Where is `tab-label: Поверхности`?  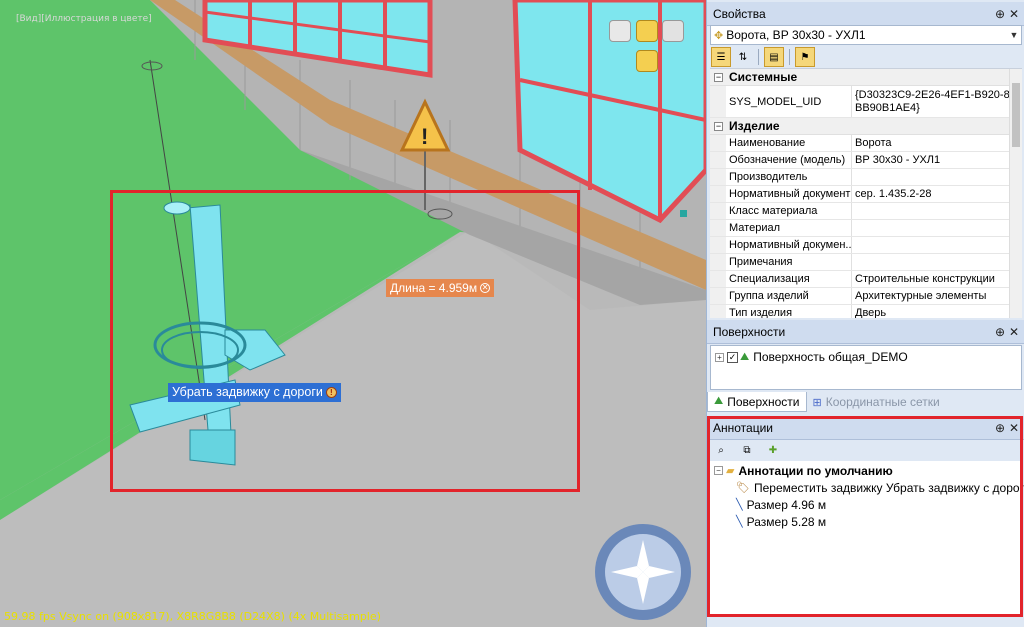 tab-label: Поверхности is located at coordinates (763, 401).